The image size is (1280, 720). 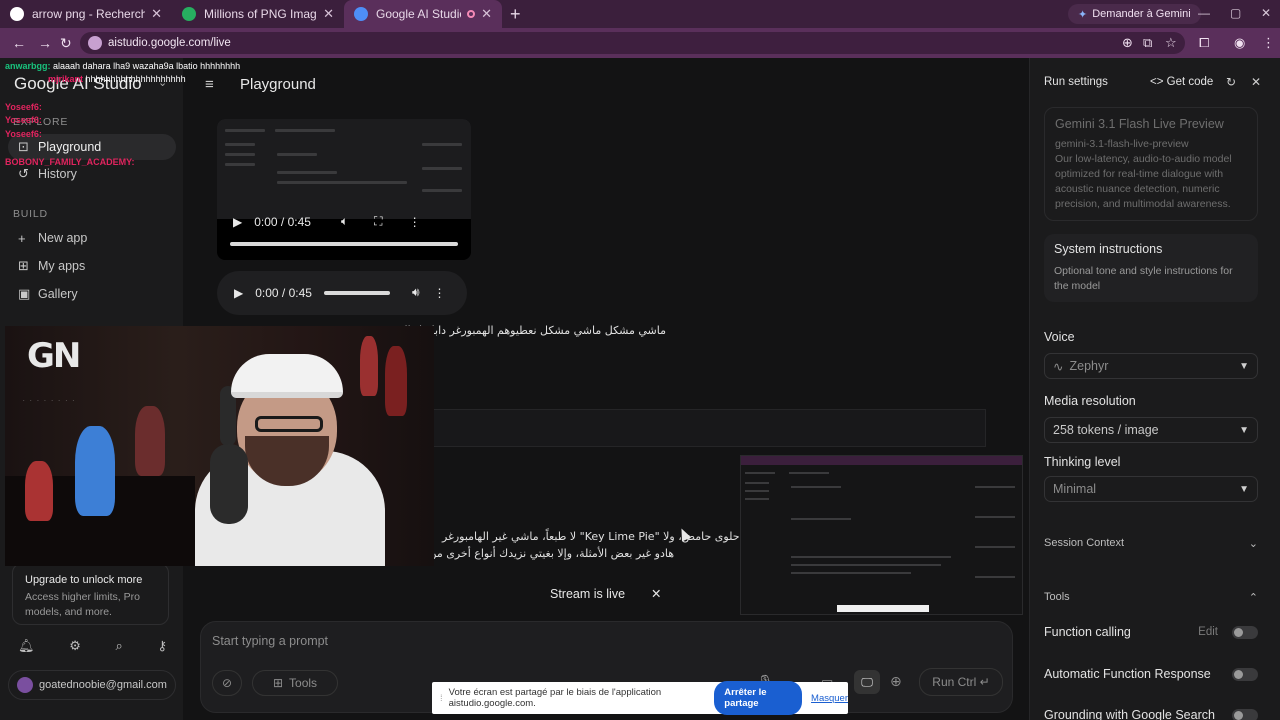 What do you see at coordinates (709, 428) in the screenshot?
I see `response-block` at bounding box center [709, 428].